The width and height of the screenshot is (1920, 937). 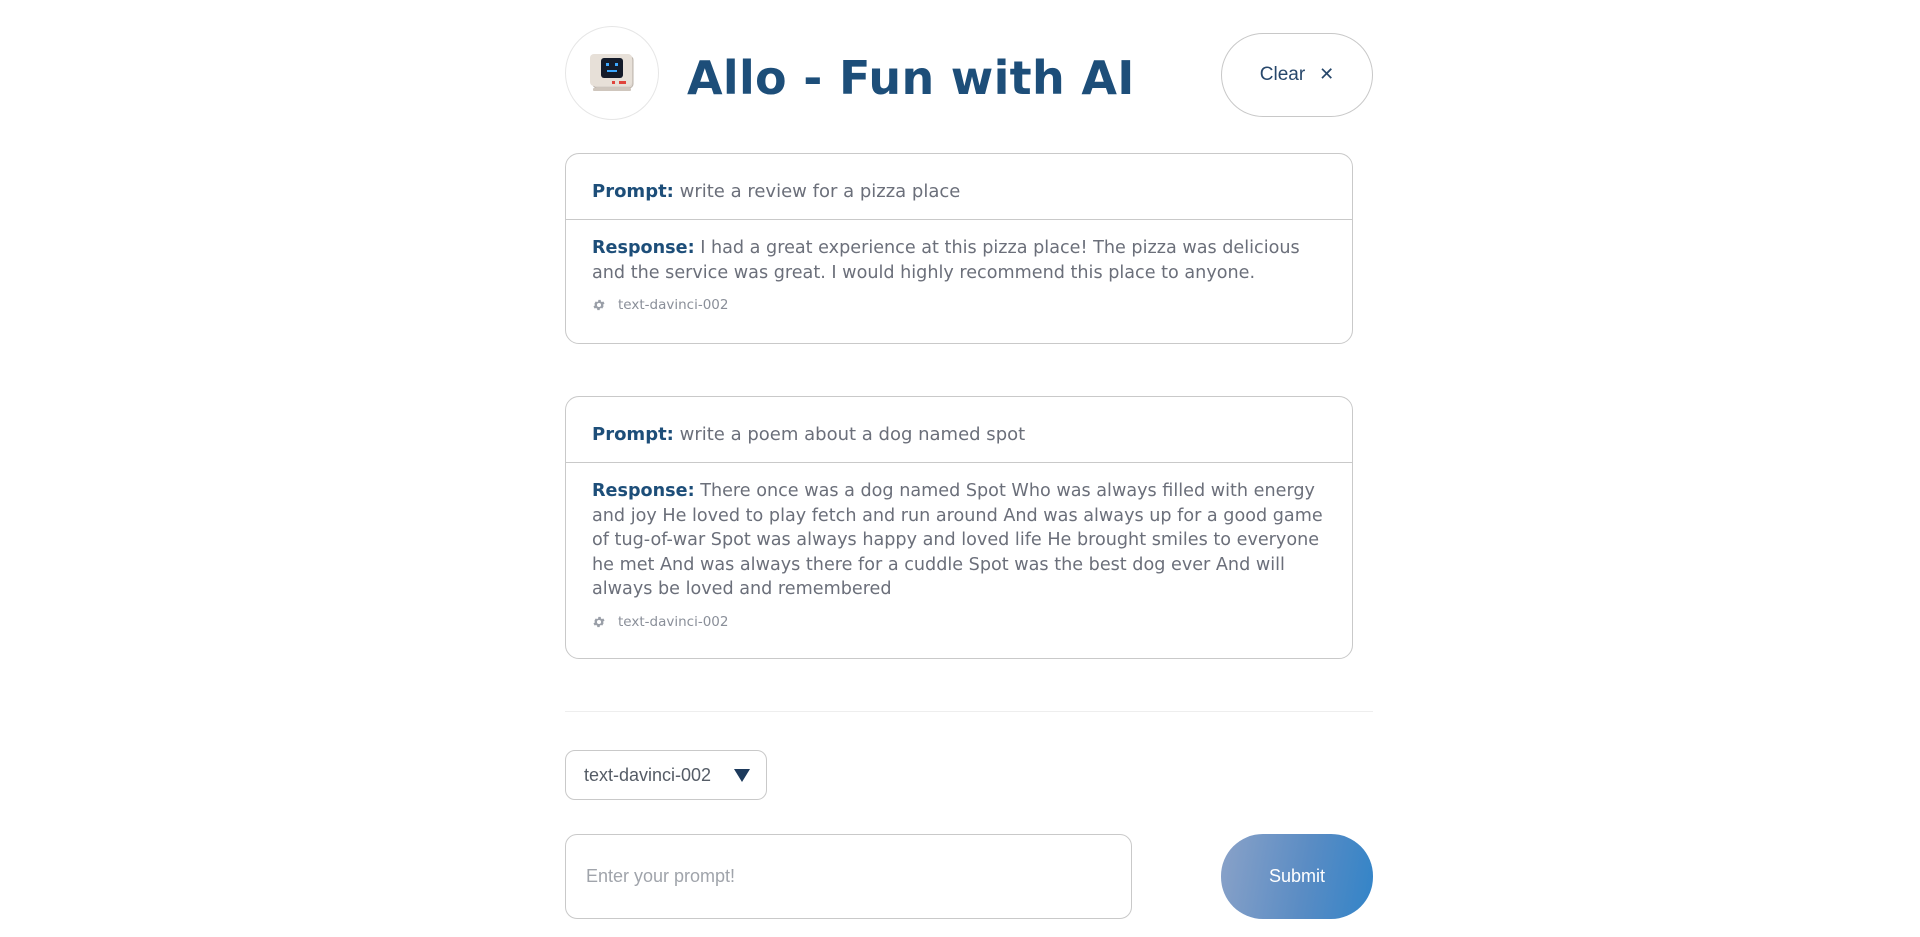 What do you see at coordinates (852, 434) in the screenshot?
I see `prompt-text: write a poem about a dog named spot` at bounding box center [852, 434].